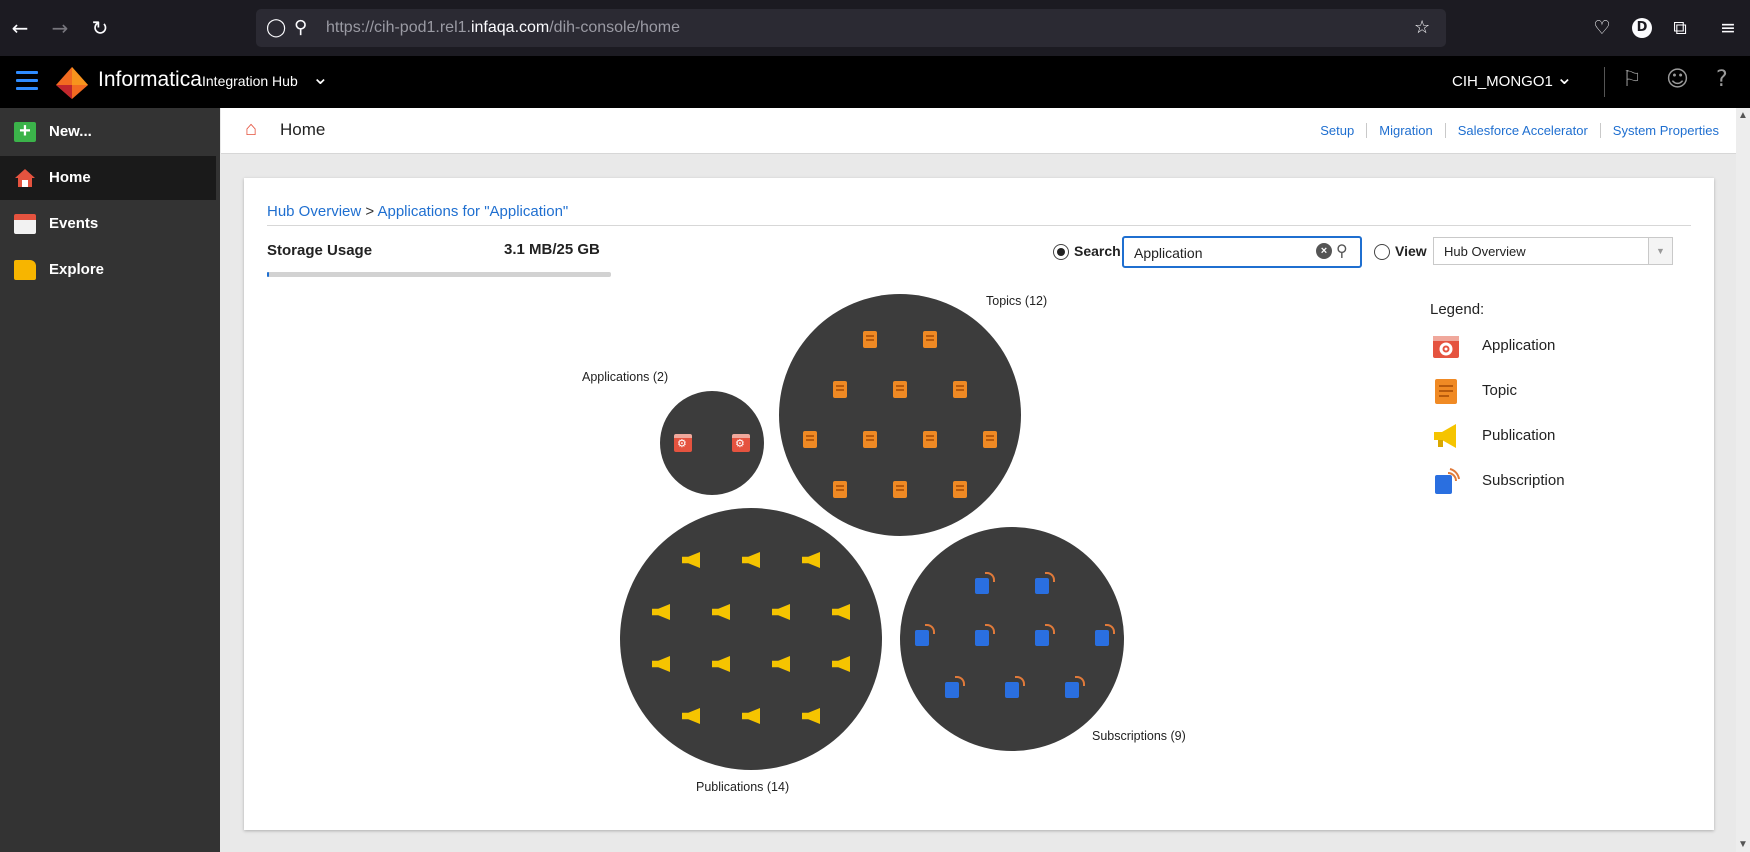 This screenshot has width=1750, height=852. Describe the element at coordinates (303, 129) in the screenshot. I see `page-title: Home` at that location.